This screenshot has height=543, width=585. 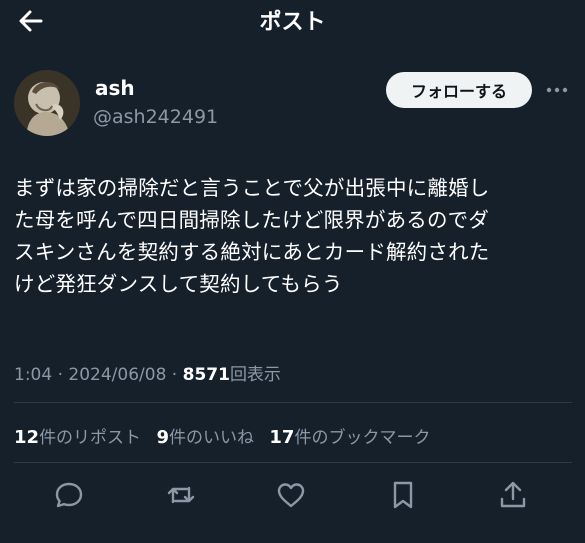 I want to click on like-label: 件のいいね, so click(x=211, y=438).